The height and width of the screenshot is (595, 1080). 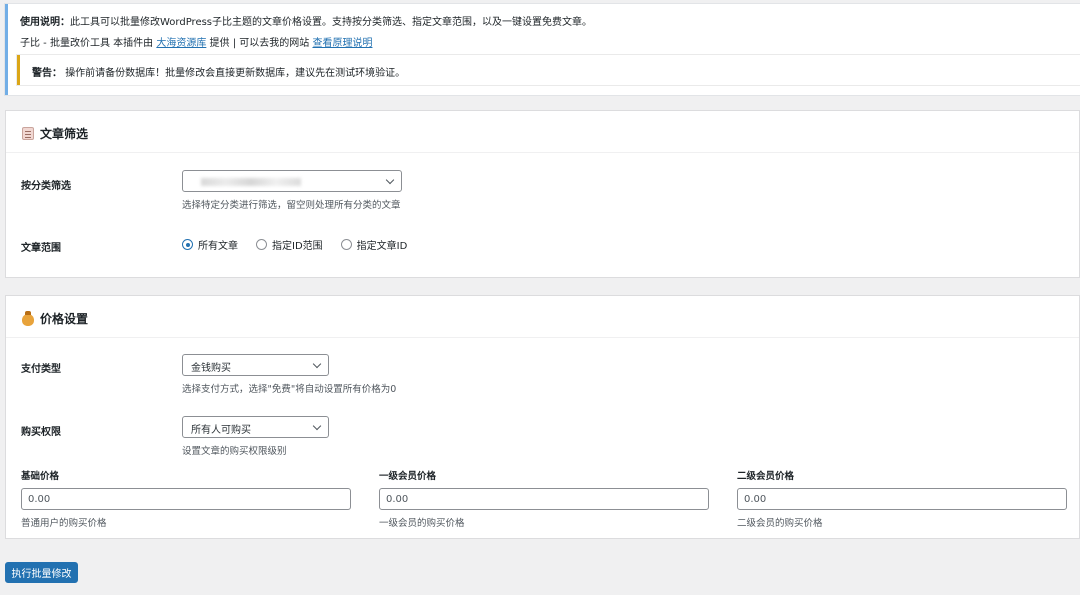 What do you see at coordinates (234, 451) in the screenshot?
I see `permission-help: 设置文章的购买权限级别` at bounding box center [234, 451].